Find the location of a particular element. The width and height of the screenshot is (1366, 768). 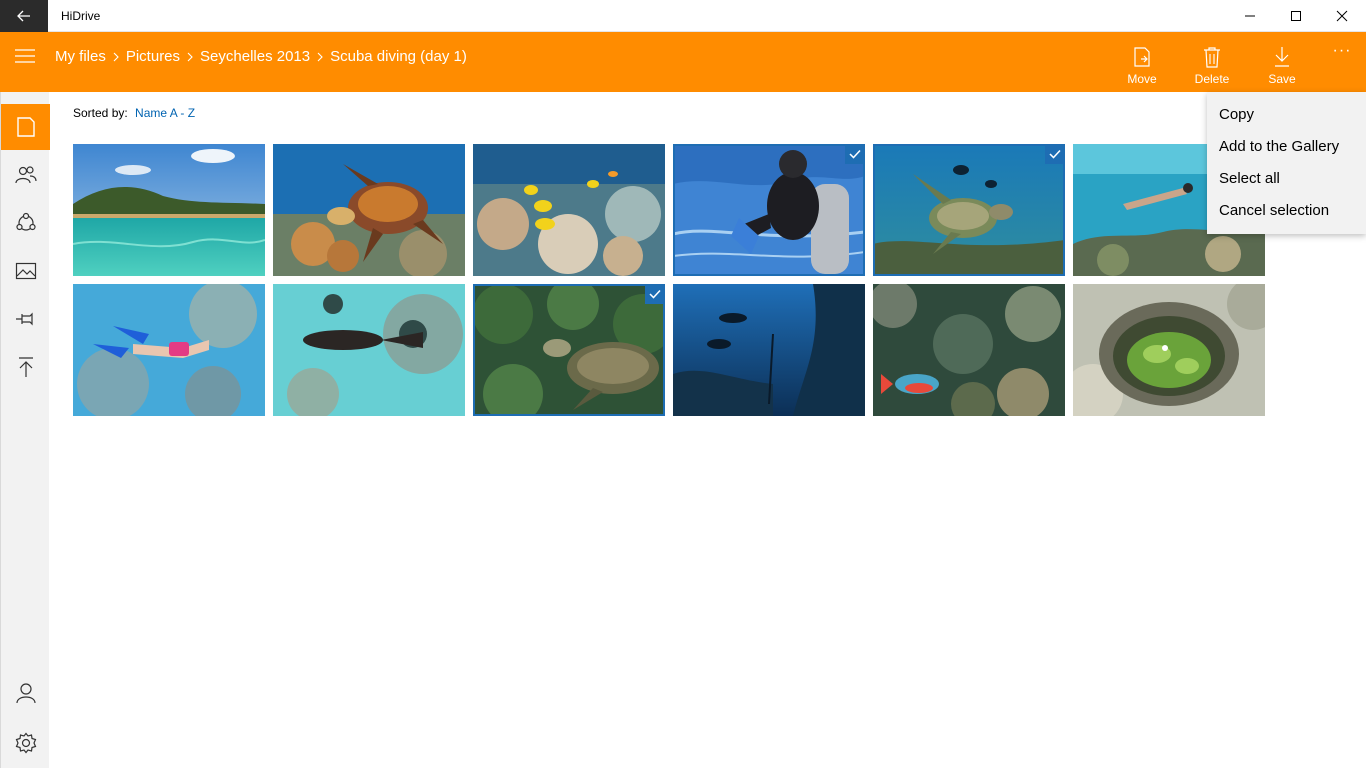

sort-indicator: Sorted by: Name A - Z is located at coordinates (134, 113).